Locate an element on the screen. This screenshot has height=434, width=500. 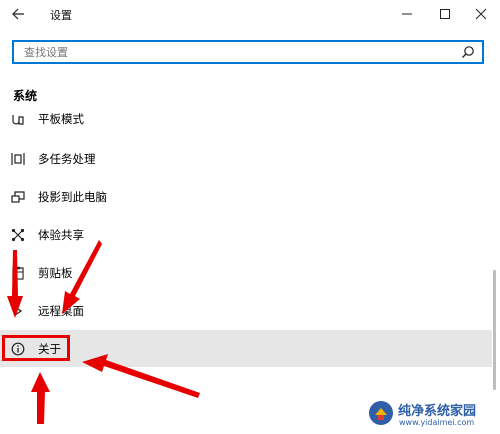
remote-desktop-icon is located at coordinates (18, 311).